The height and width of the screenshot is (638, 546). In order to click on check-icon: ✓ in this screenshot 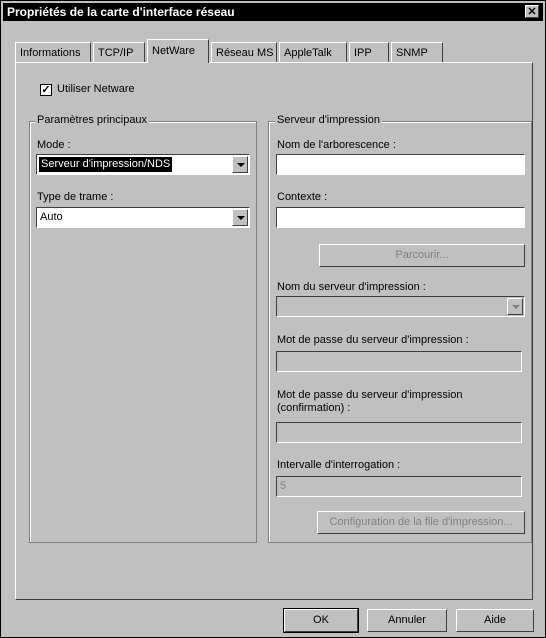, I will do `click(46, 90)`.